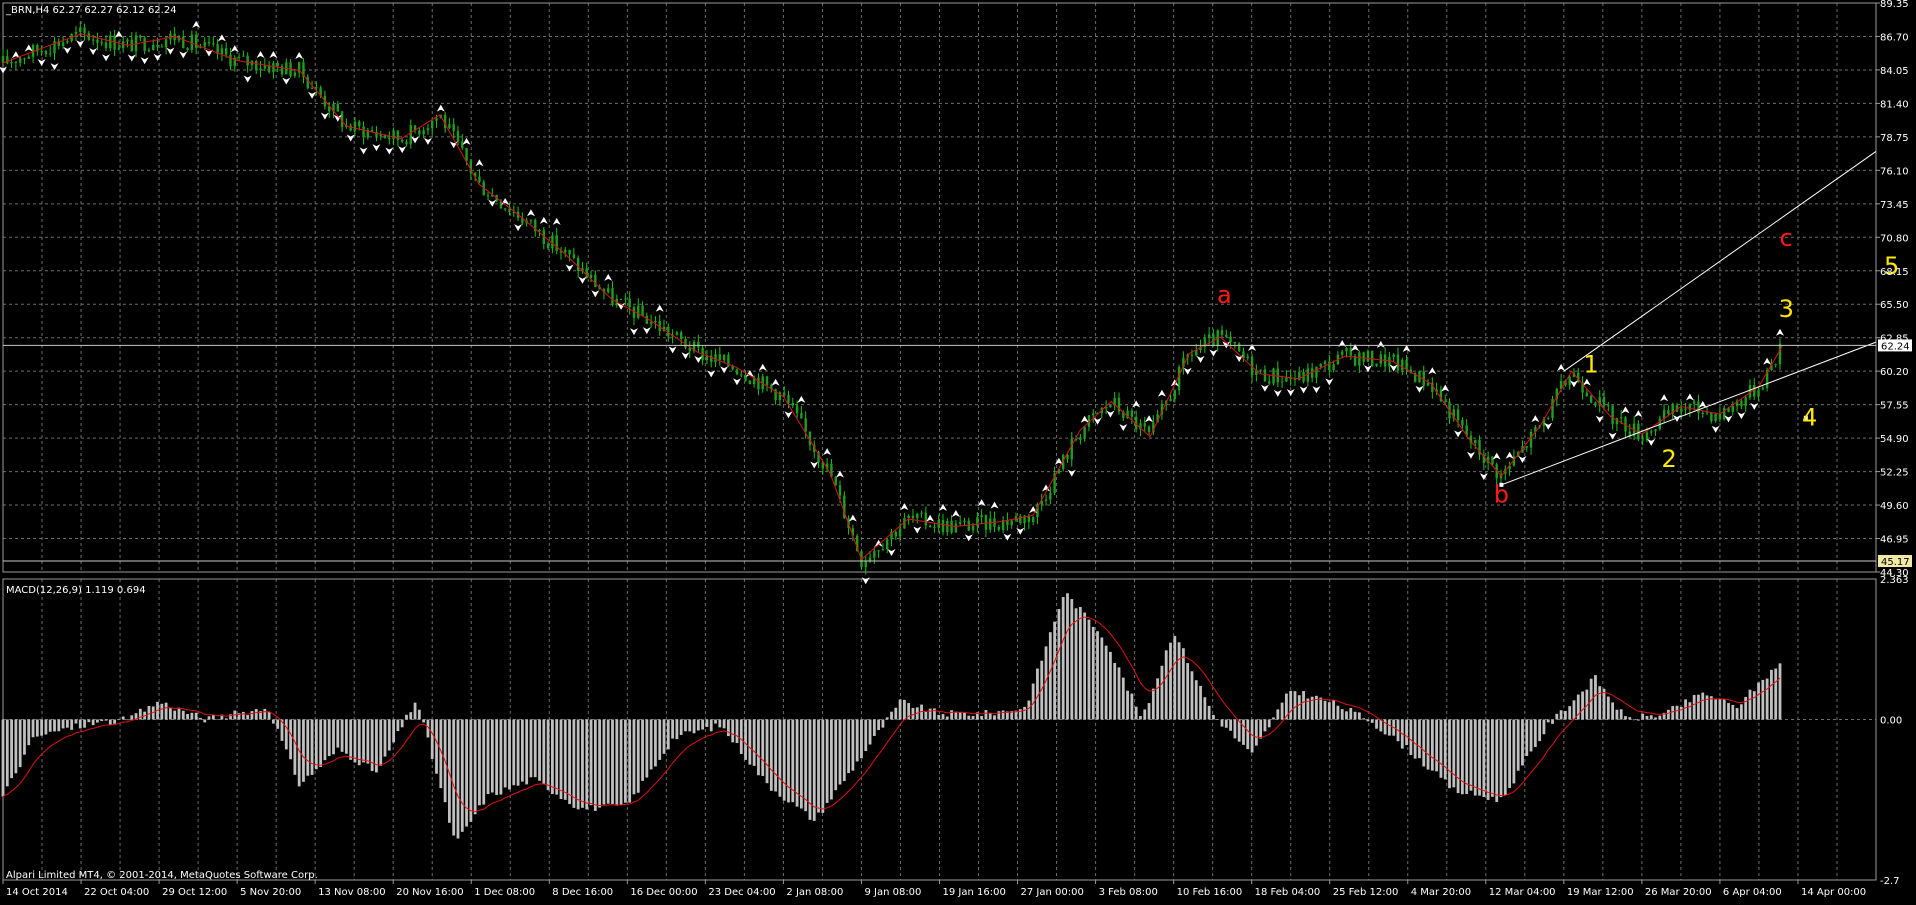 This screenshot has height=905, width=1916. Describe the element at coordinates (1894, 104) in the screenshot. I see `price-axis-label: 81.40` at that location.